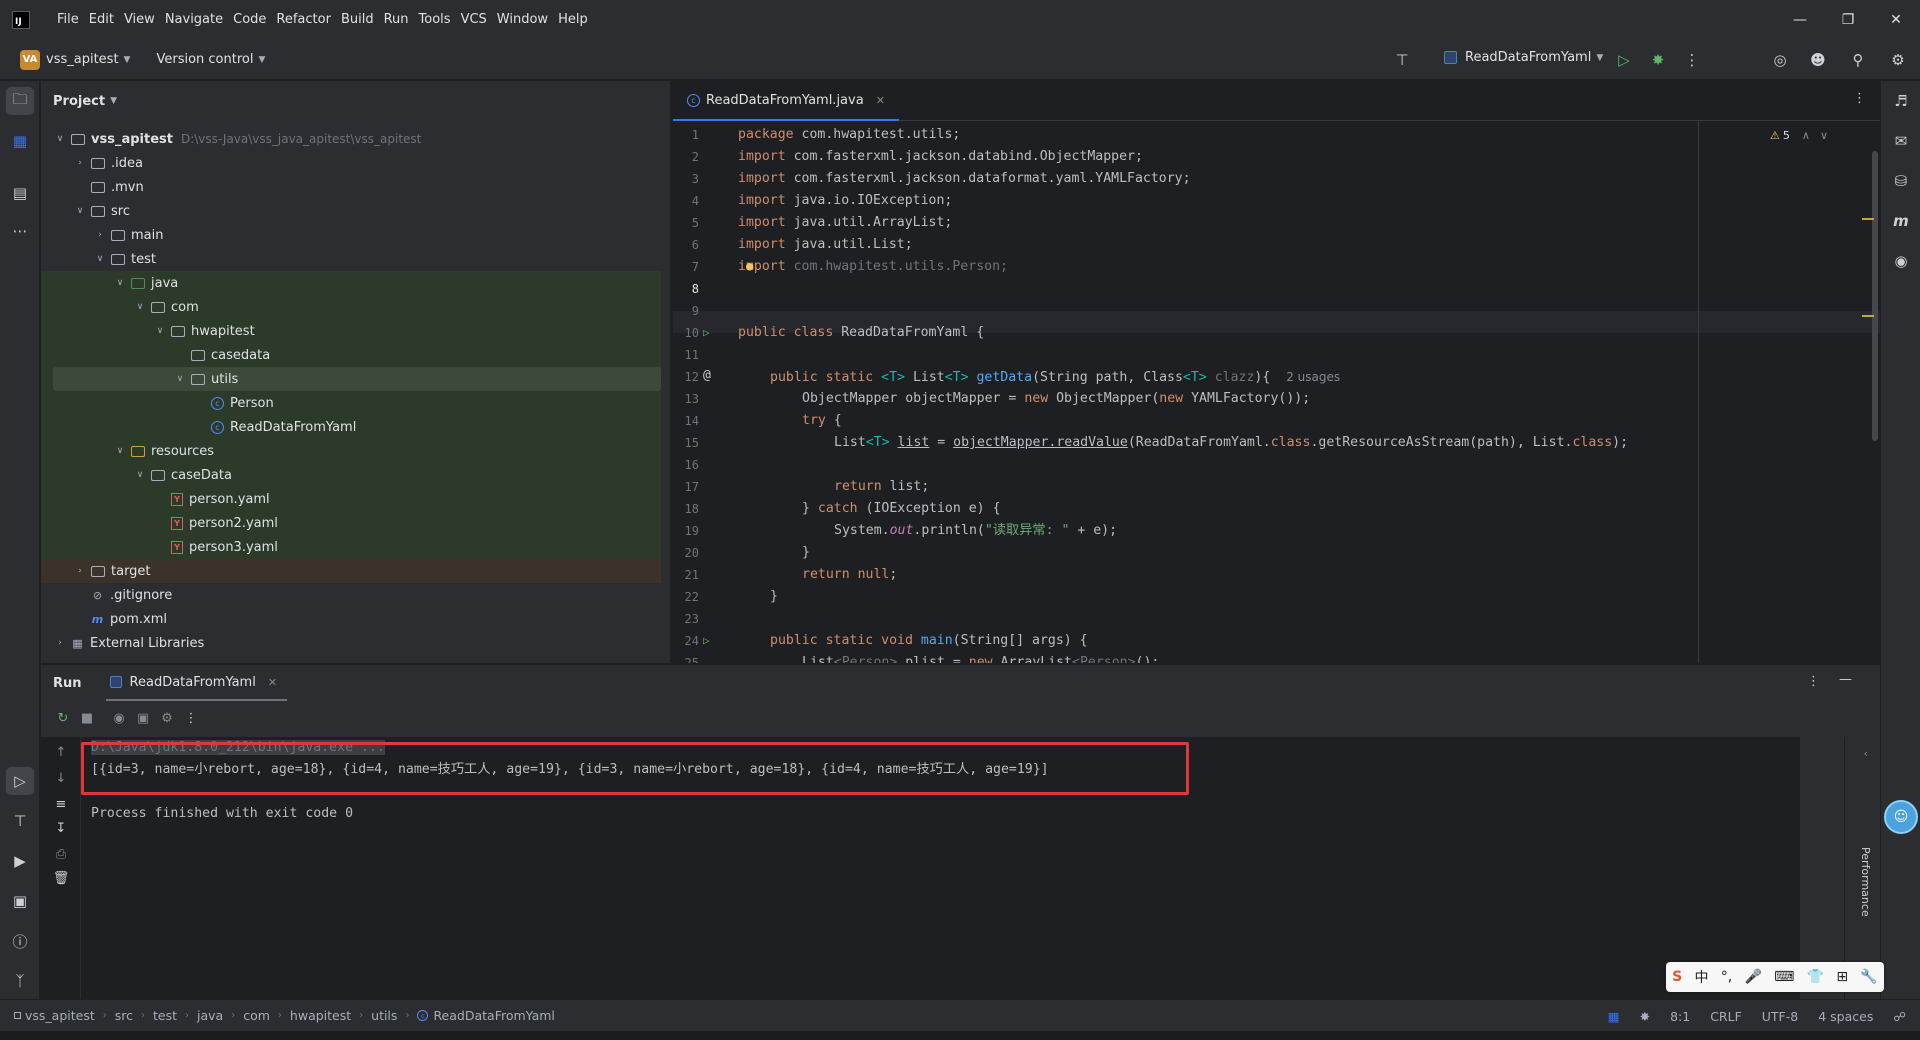 The image size is (1920, 1040). I want to click on trash-icon: 🗑, so click(61, 878).